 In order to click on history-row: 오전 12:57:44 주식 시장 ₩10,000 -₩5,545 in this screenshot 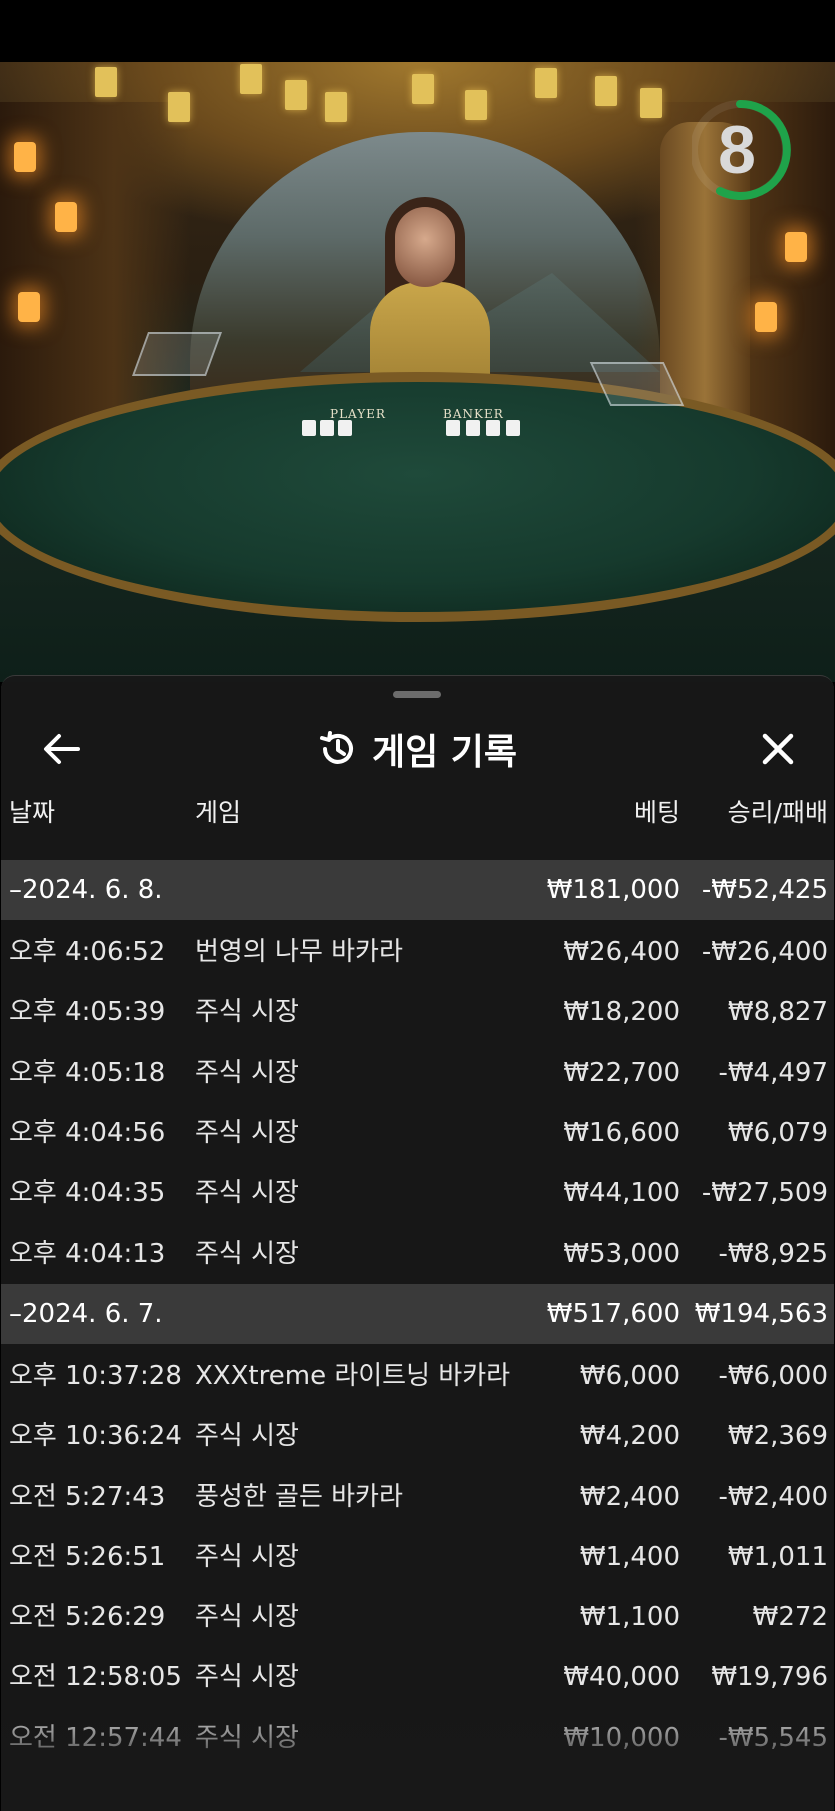, I will do `click(417, 1738)`.